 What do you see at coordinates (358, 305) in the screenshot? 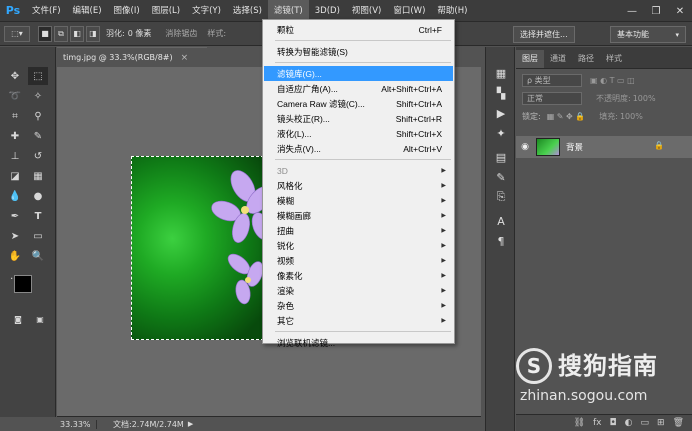
I see `filter-menu-item: 杂色 ▶` at bounding box center [358, 305].